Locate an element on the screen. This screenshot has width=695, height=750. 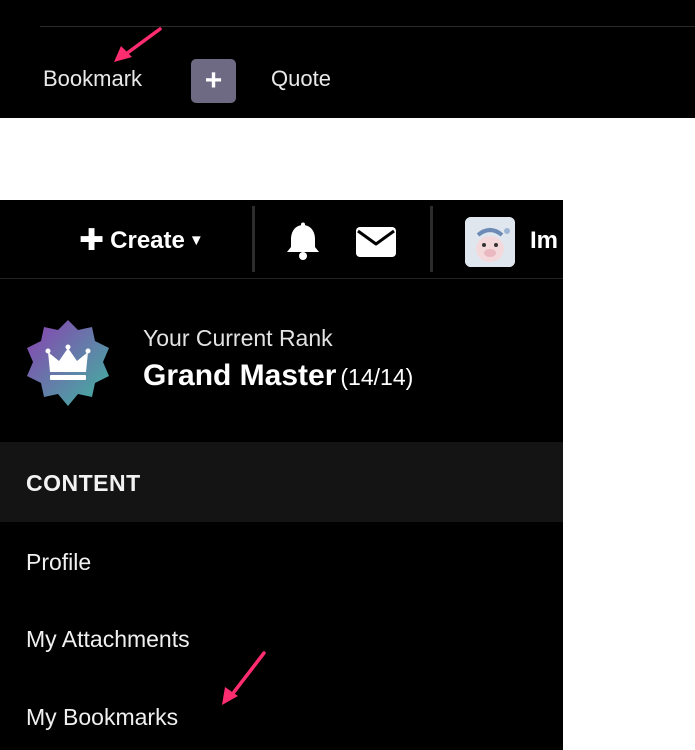
bell-icon is located at coordinates (303, 241).